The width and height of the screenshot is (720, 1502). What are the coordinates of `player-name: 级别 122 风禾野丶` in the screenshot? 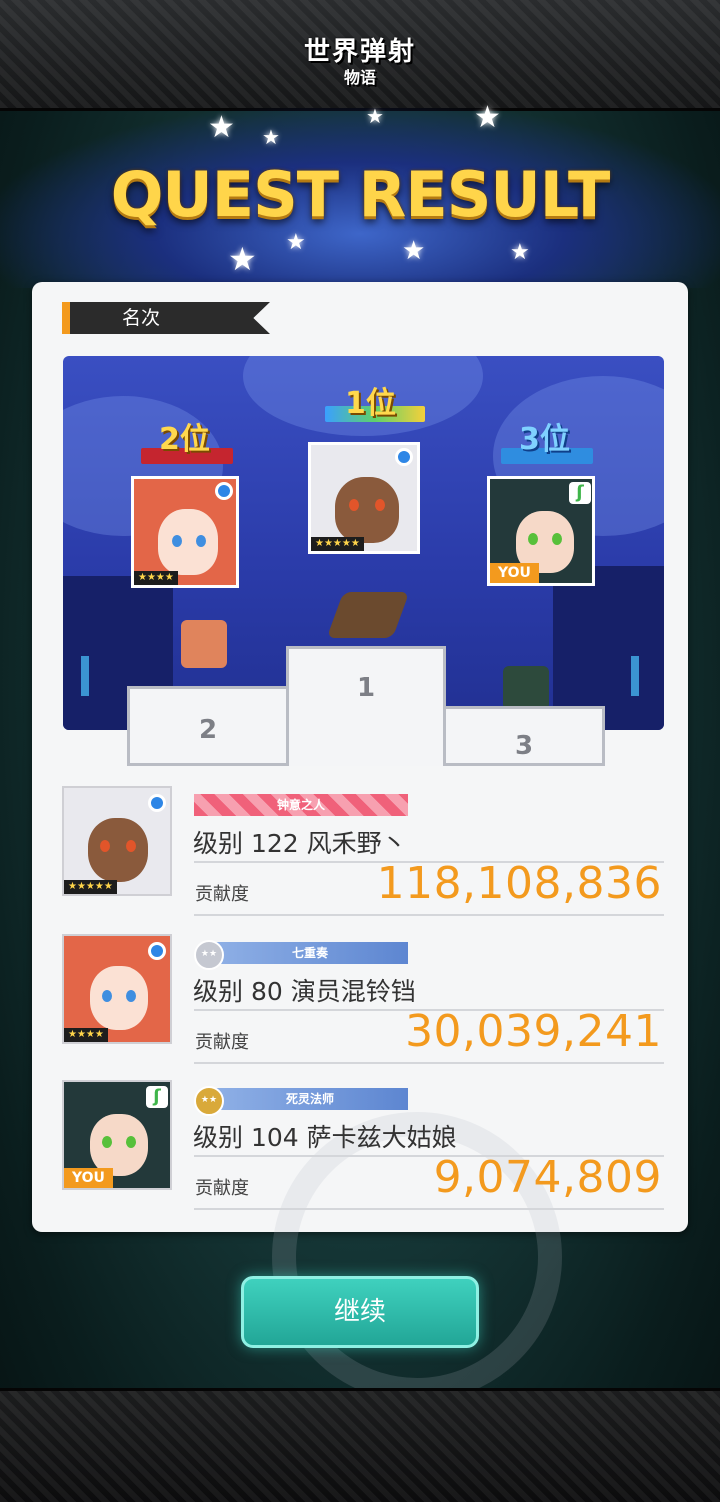 It's located at (300, 843).